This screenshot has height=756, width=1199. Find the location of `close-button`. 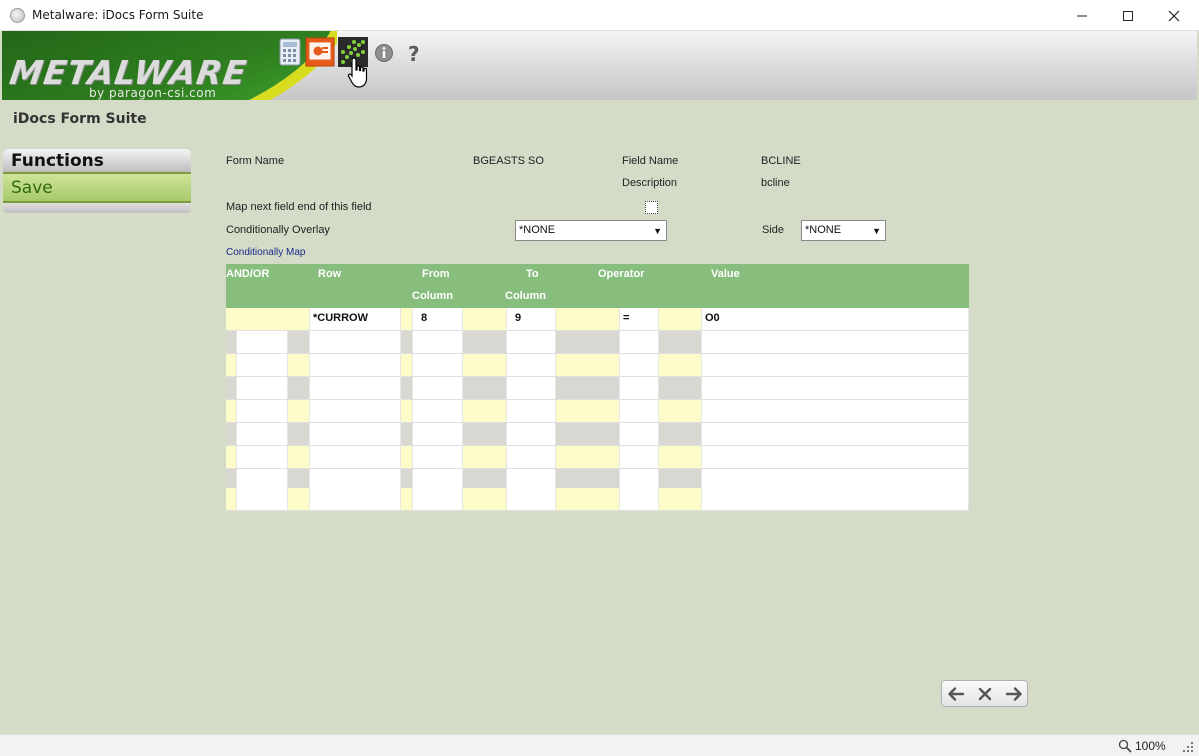

close-button is located at coordinates (1174, 15).